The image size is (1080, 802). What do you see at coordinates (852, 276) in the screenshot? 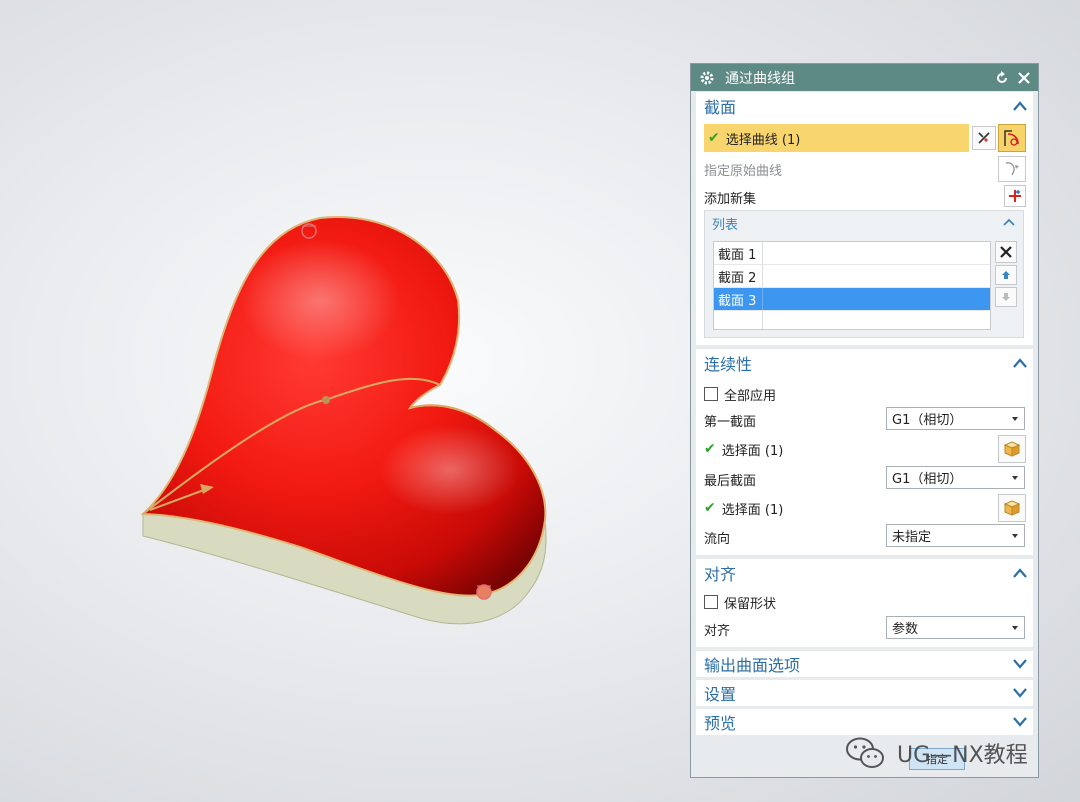
I see `list-item: 截面 2` at bounding box center [852, 276].